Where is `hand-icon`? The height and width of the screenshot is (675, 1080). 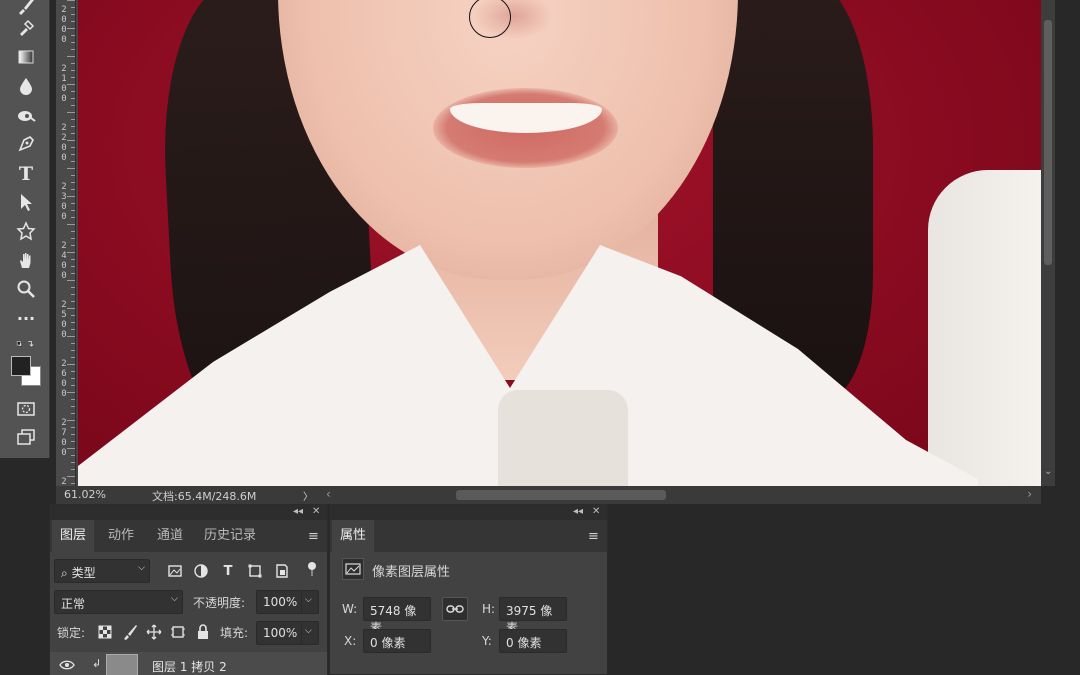 hand-icon is located at coordinates (26, 260).